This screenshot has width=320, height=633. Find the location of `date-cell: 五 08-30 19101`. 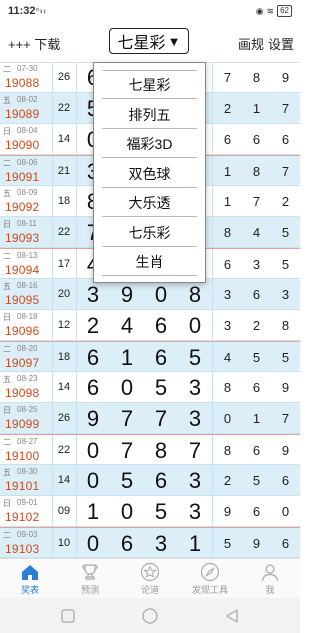

date-cell: 五 08-30 19101 is located at coordinates (26, 480).